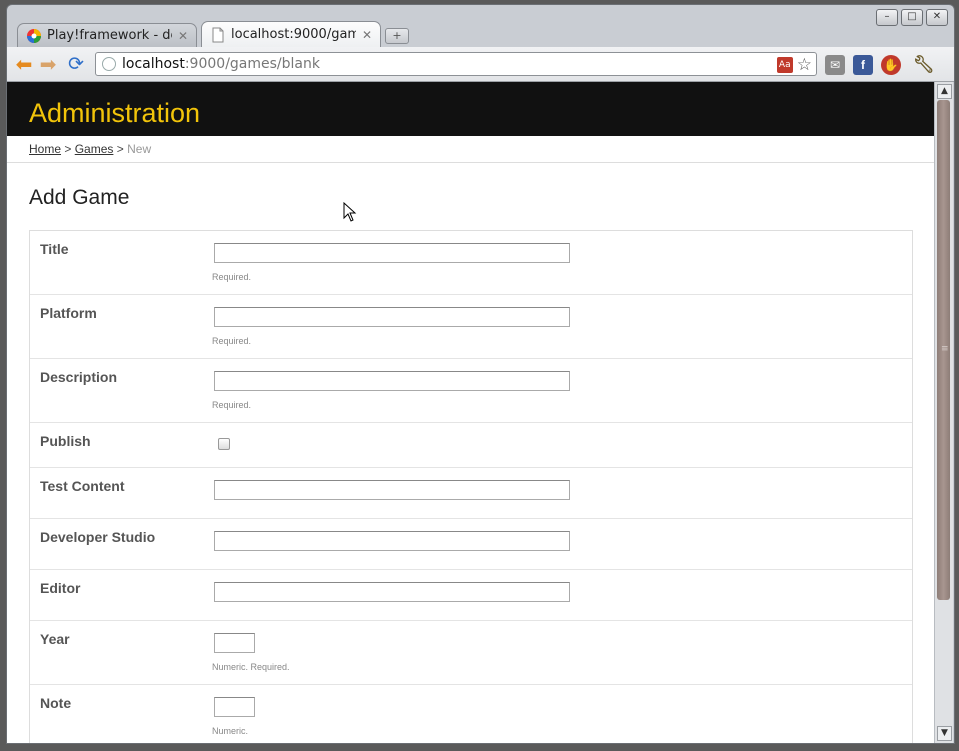 This screenshot has width=959, height=751. I want to click on facebook-icon: f, so click(863, 65).